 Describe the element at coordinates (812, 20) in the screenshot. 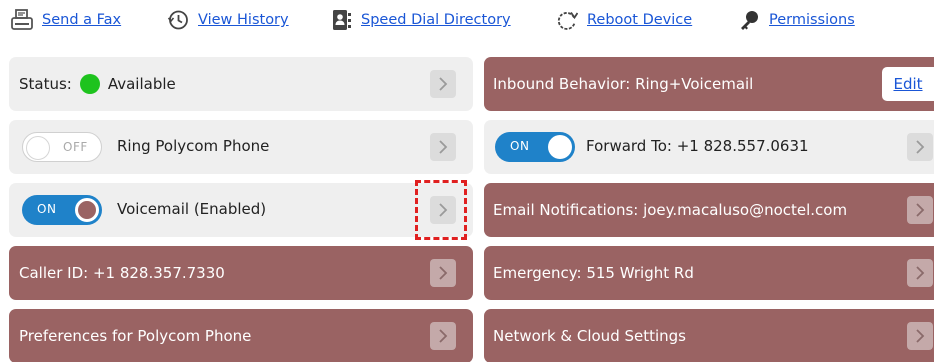

I see `permissions-label: Permissions` at that location.